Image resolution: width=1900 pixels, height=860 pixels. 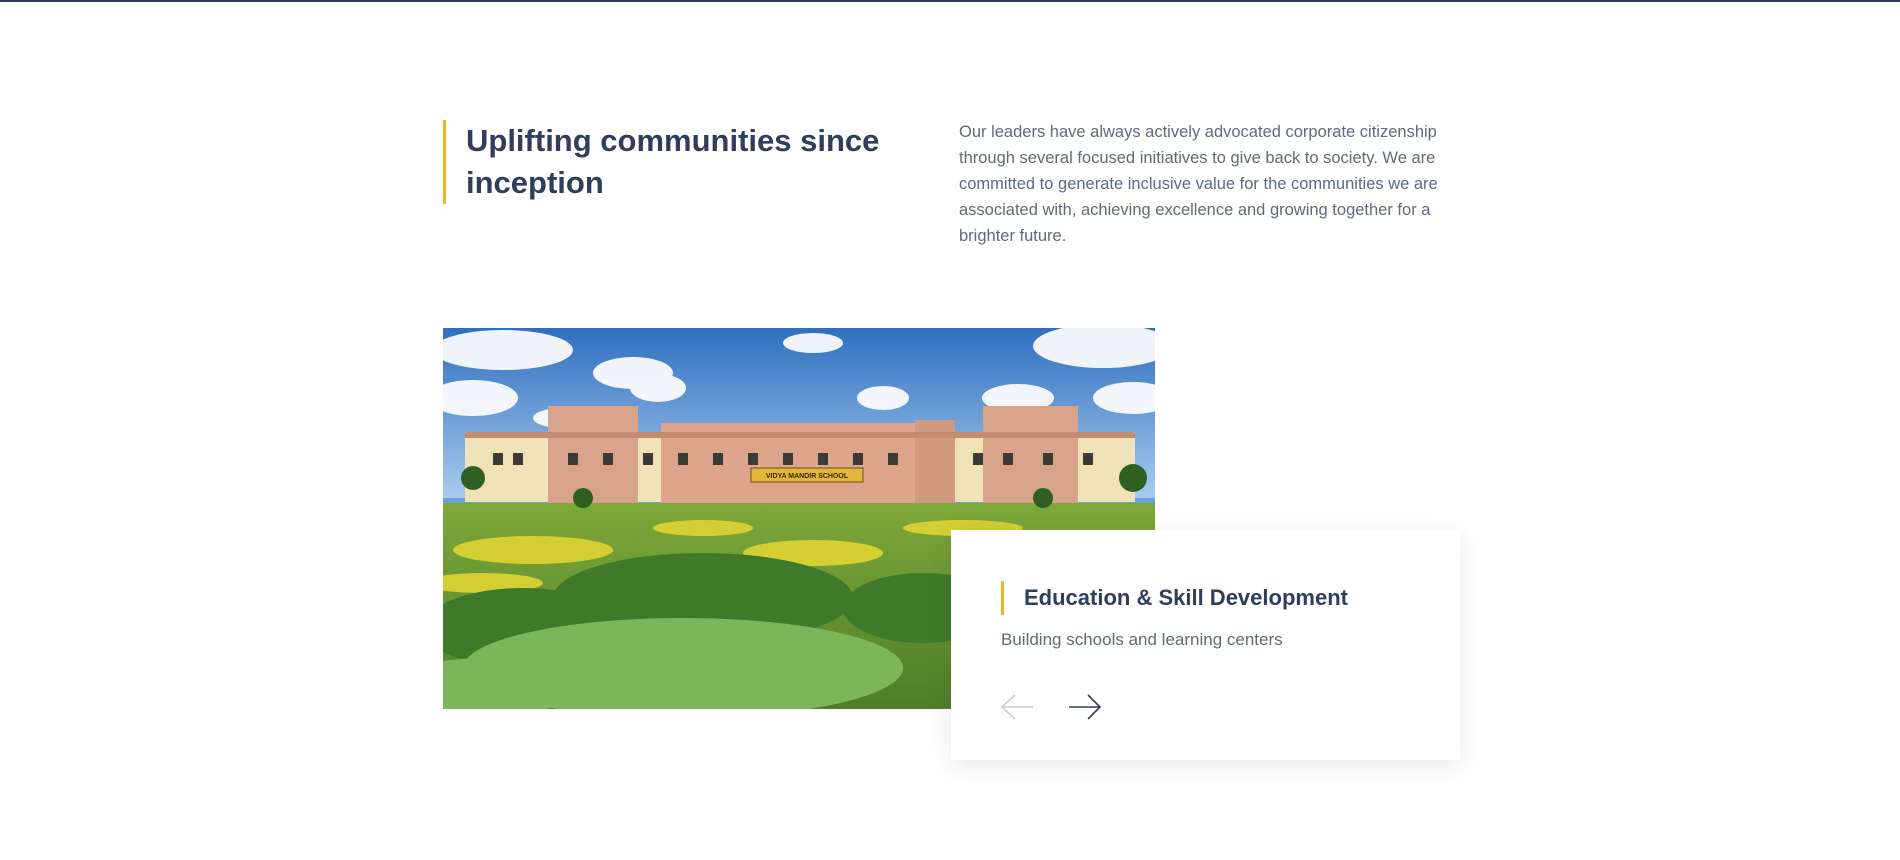 What do you see at coordinates (1142, 639) in the screenshot?
I see `slide-subtitle: Building schools and learning centers` at bounding box center [1142, 639].